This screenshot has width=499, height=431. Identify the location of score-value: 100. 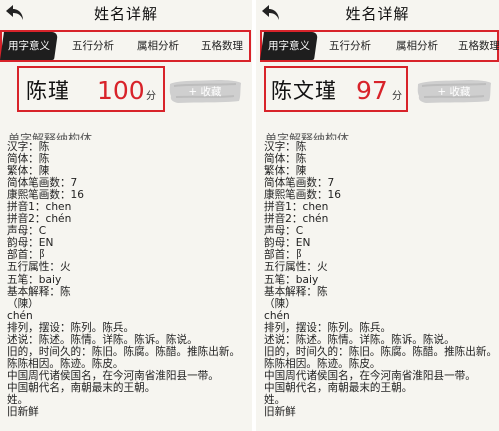
(121, 90).